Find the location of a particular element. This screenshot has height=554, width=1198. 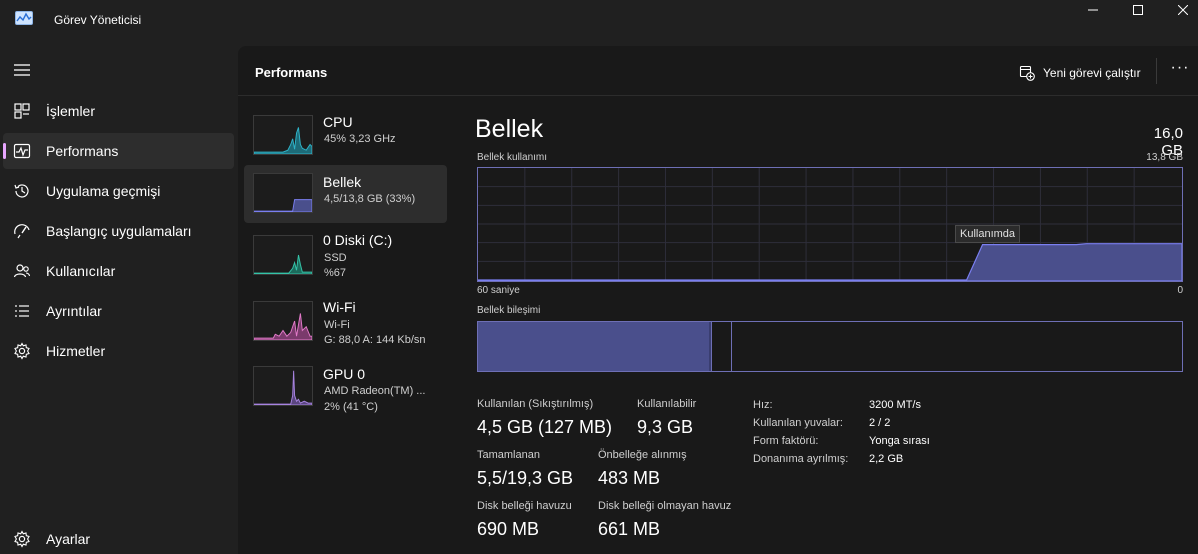

device-item-memory: Bellek 4,5/13,8 GB (33%) is located at coordinates (345, 194).